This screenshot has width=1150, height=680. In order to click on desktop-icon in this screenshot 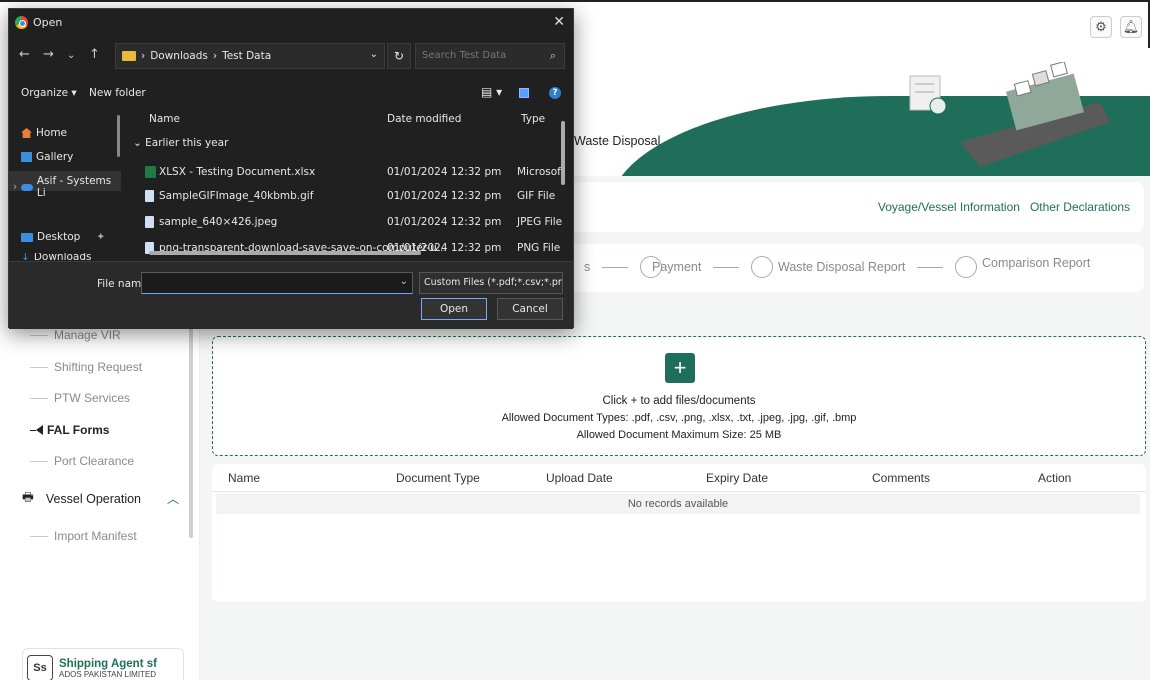, I will do `click(27, 237)`.